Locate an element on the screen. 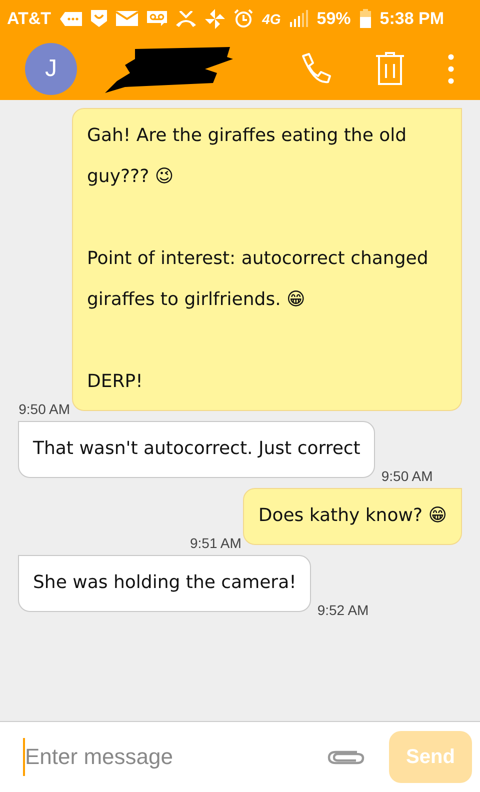 Image resolution: width=480 pixels, height=792 pixels. message-text: That wasn't autocorrect. Just correct is located at coordinates (196, 449).